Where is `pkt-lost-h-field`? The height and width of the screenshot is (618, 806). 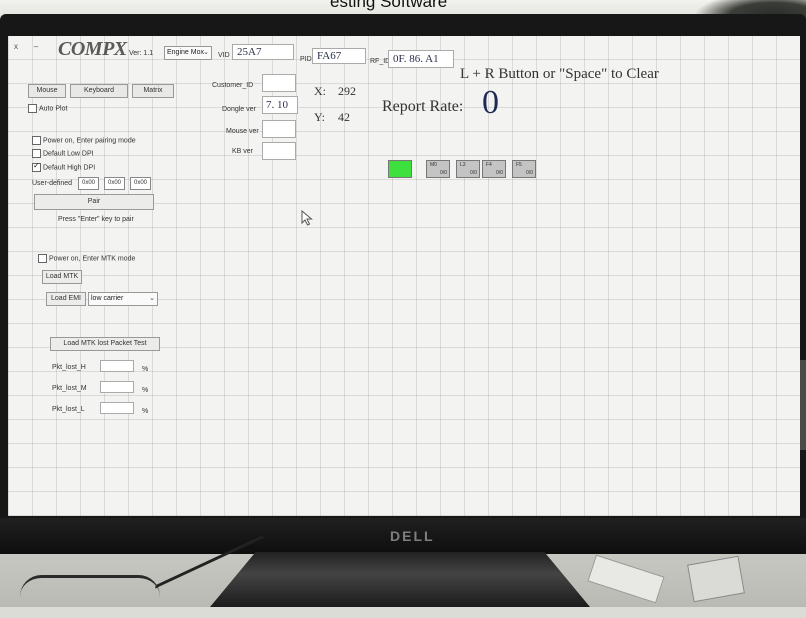 pkt-lost-h-field is located at coordinates (117, 366).